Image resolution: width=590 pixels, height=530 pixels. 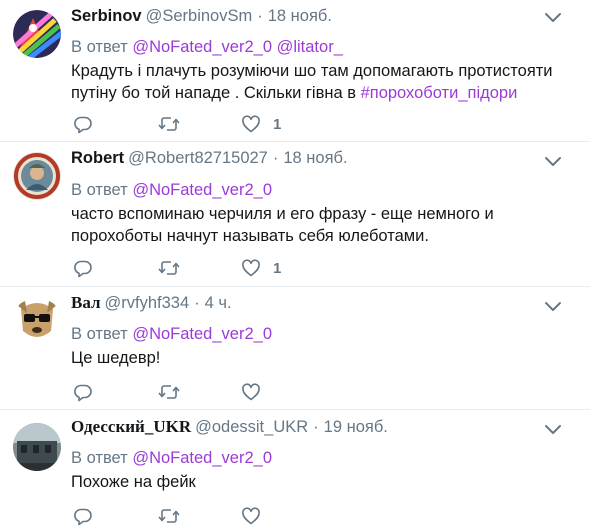 What do you see at coordinates (116, 358) in the screenshot?
I see `tweet-text-line: Це шедевр!` at bounding box center [116, 358].